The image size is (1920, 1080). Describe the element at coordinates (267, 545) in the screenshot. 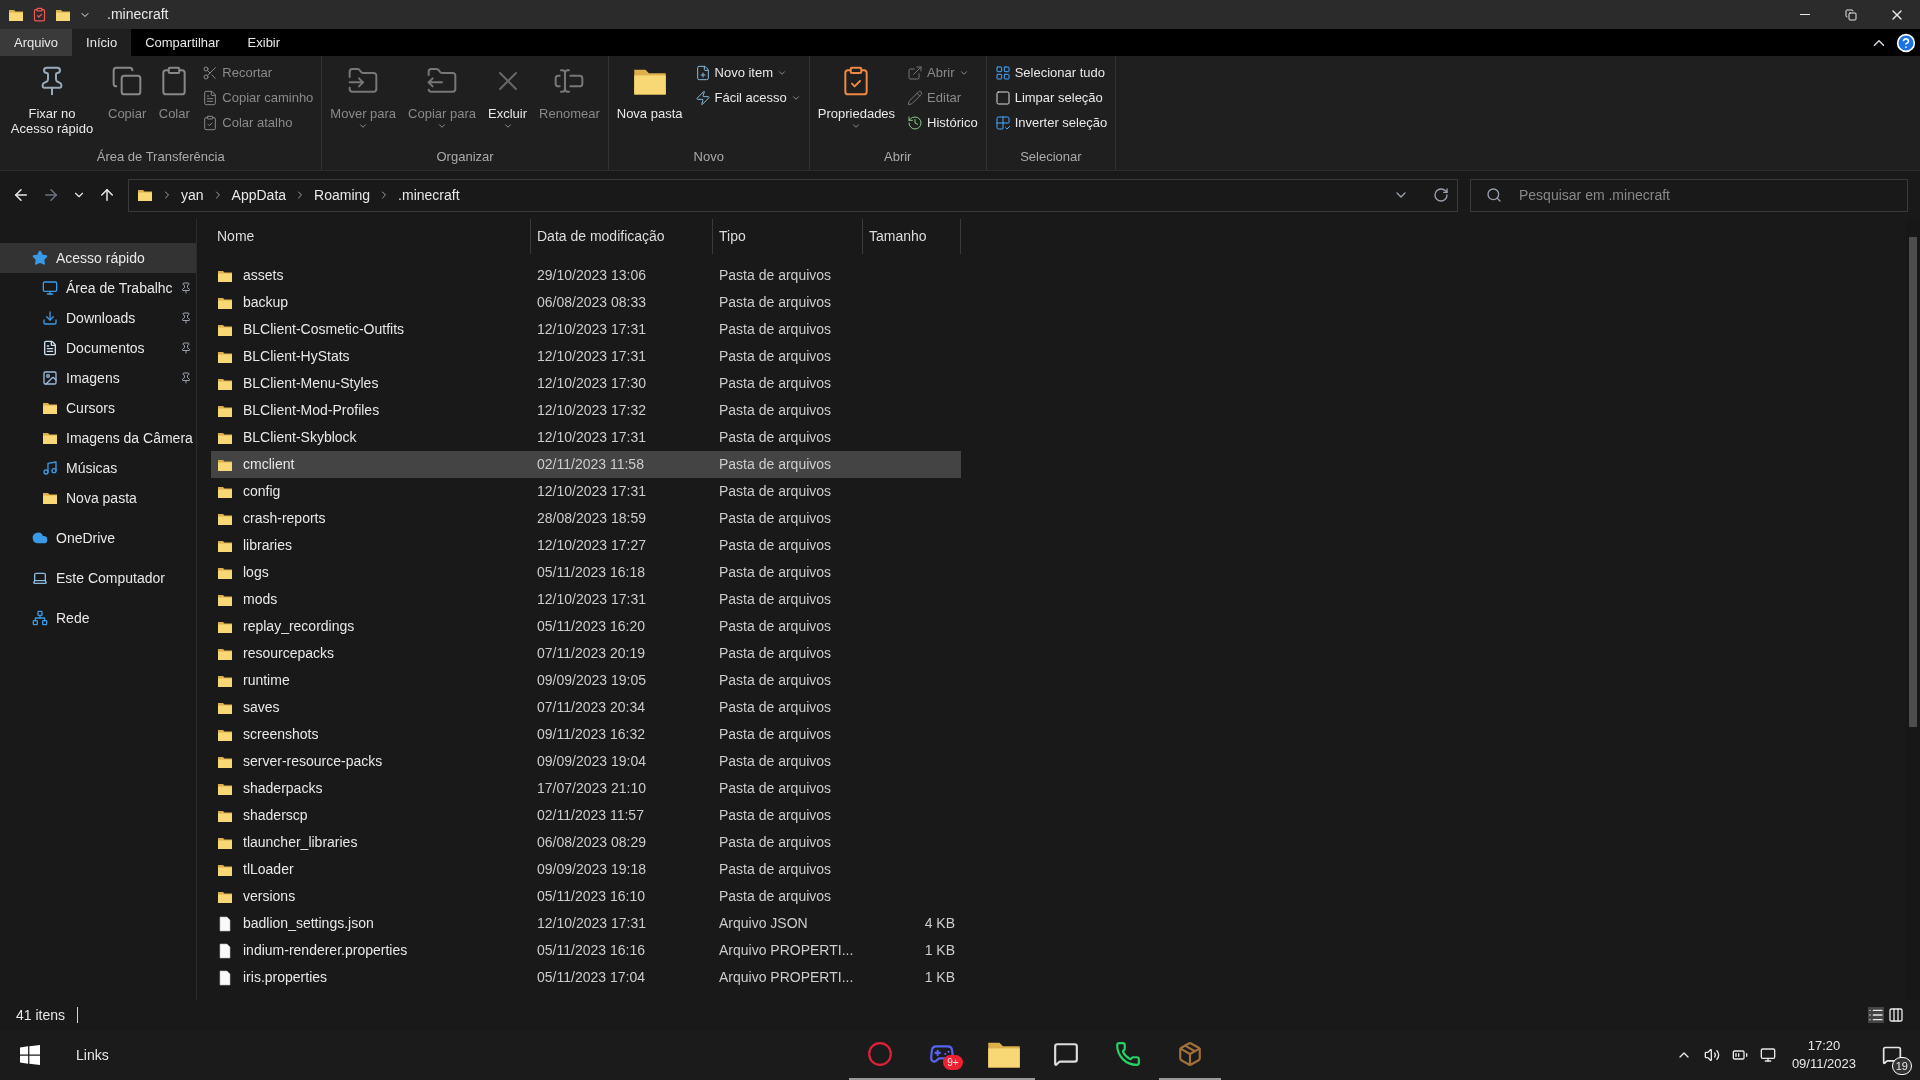

I see `file-name: libraries` at that location.